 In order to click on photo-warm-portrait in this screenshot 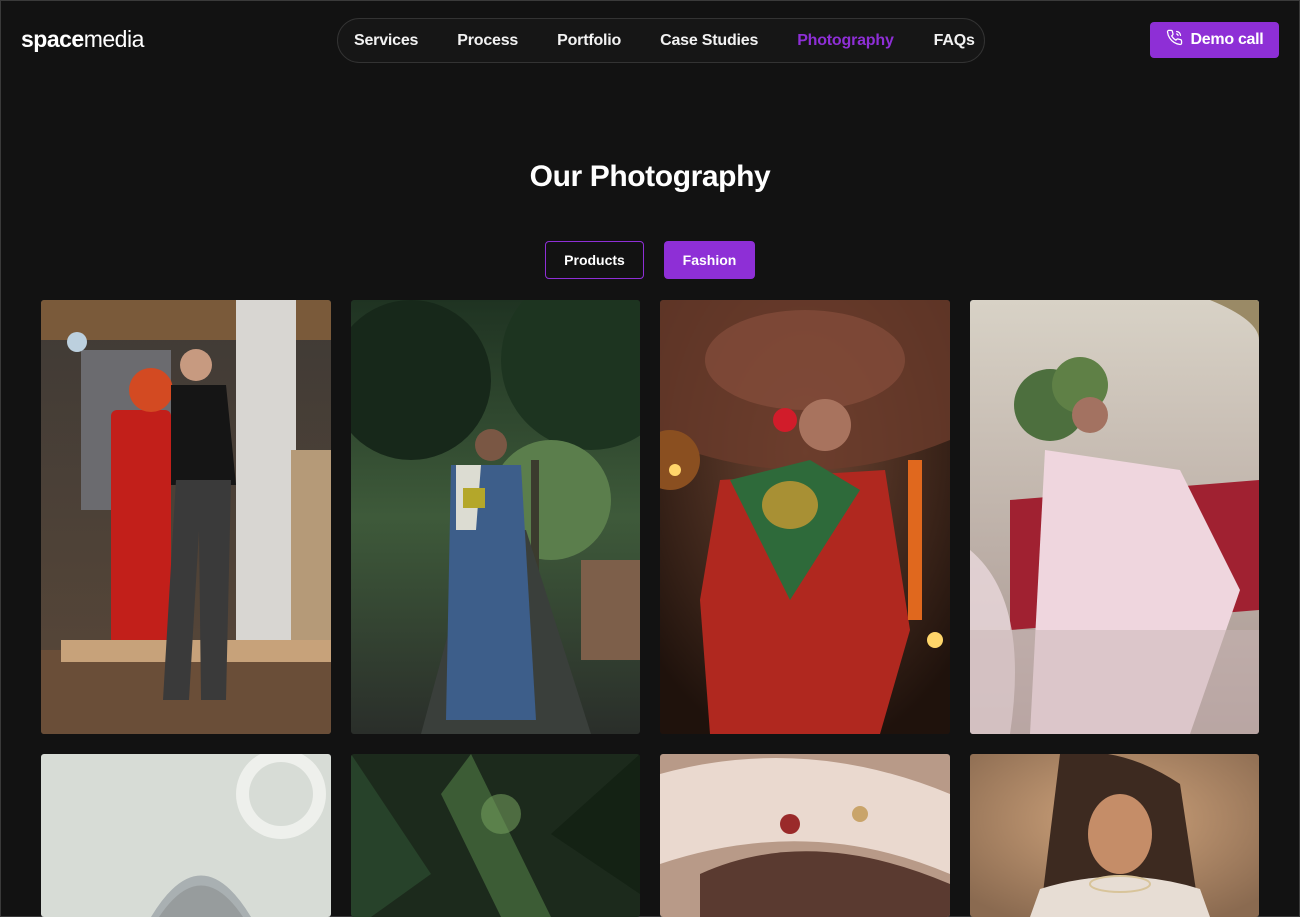, I will do `click(1114, 835)`.